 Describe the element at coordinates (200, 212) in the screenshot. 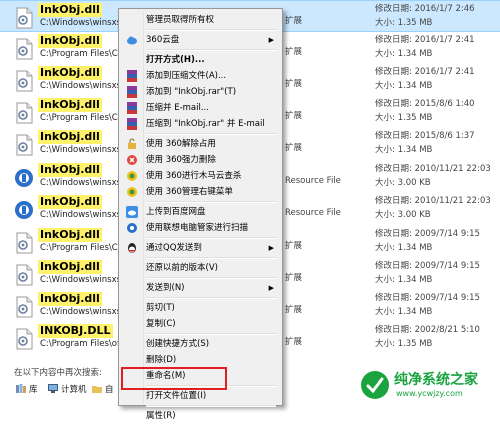

I see `menu-item-15: 上传到百度网盘` at that location.